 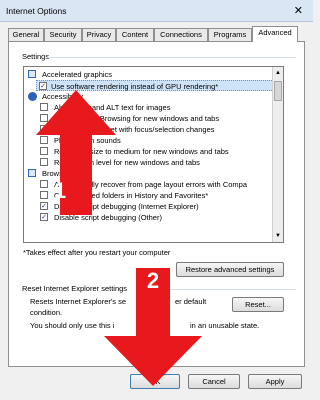 I want to click on title-bar: Internet Options ✕, so click(x=156, y=11).